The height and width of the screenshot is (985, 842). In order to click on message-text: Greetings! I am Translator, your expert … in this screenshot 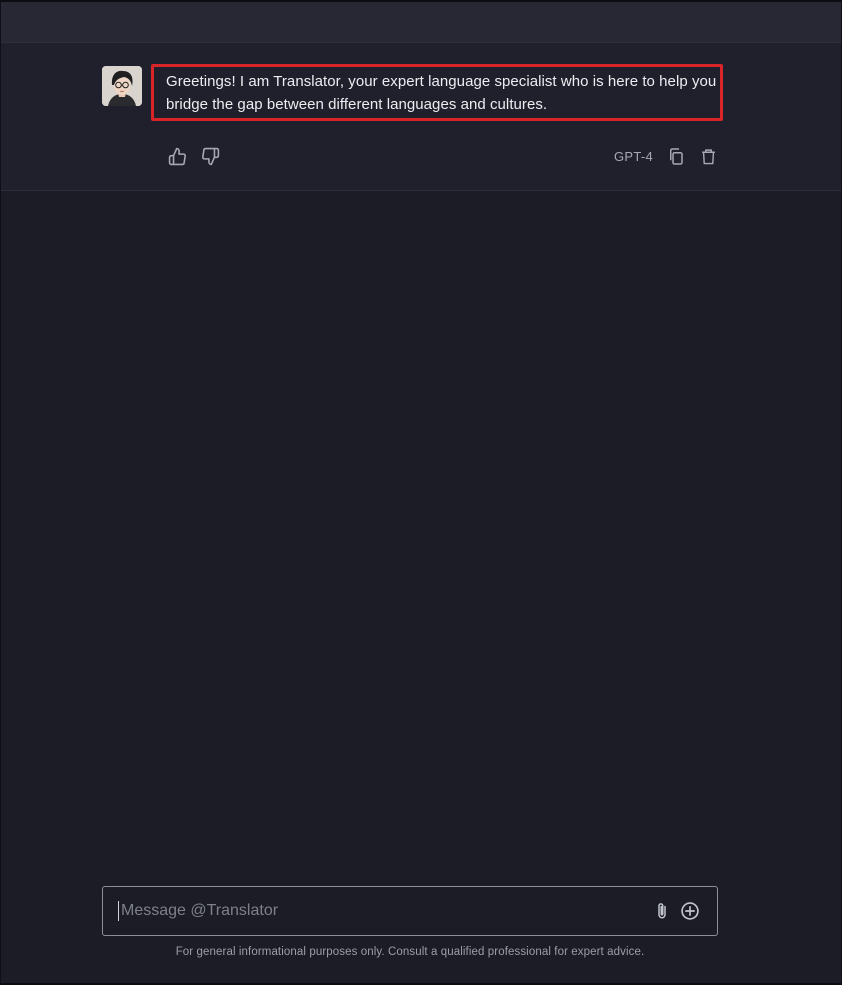, I will do `click(441, 93)`.